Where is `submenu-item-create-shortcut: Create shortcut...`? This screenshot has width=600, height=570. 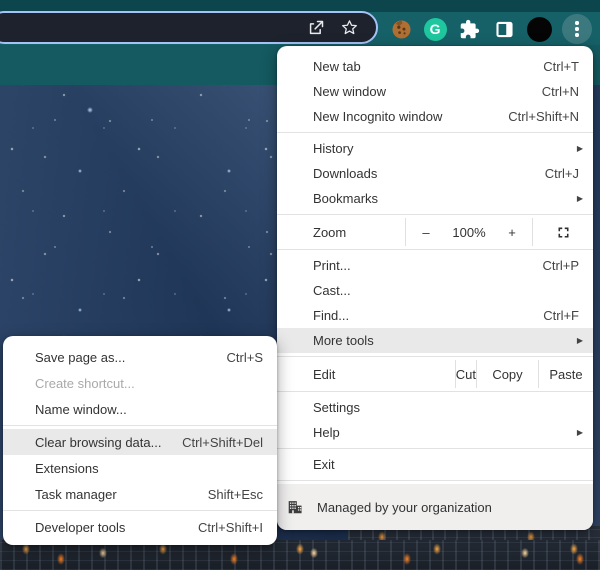 submenu-item-create-shortcut: Create shortcut... is located at coordinates (140, 383).